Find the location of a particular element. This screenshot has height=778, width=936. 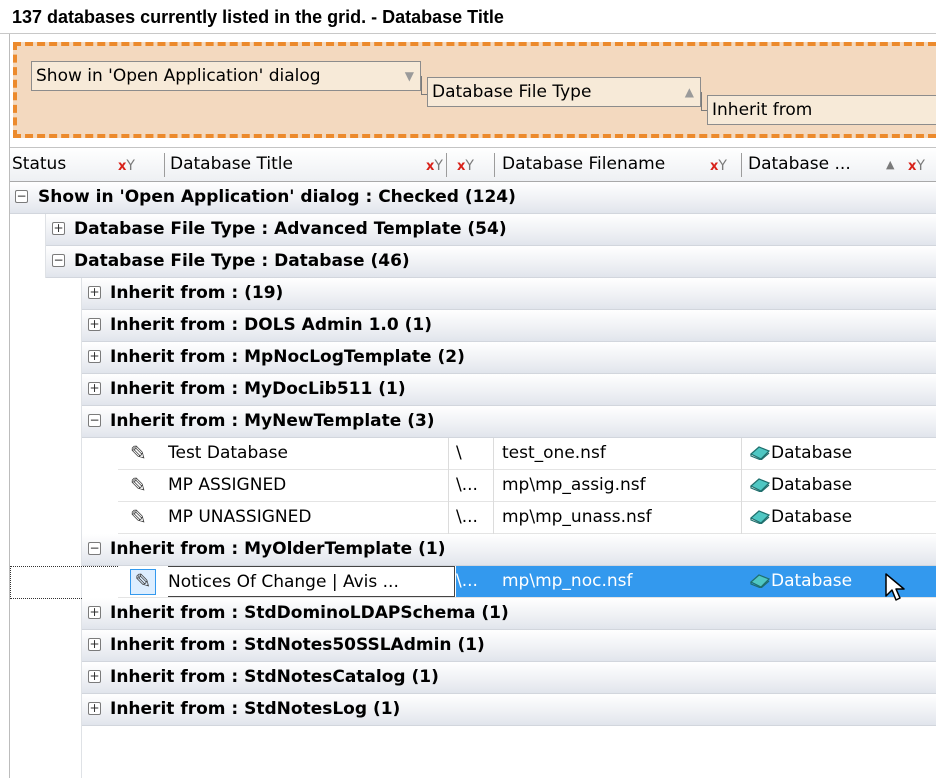

group-row-label: Inherit from : StdNotes50SSLAdmin (1) is located at coordinates (297, 645).